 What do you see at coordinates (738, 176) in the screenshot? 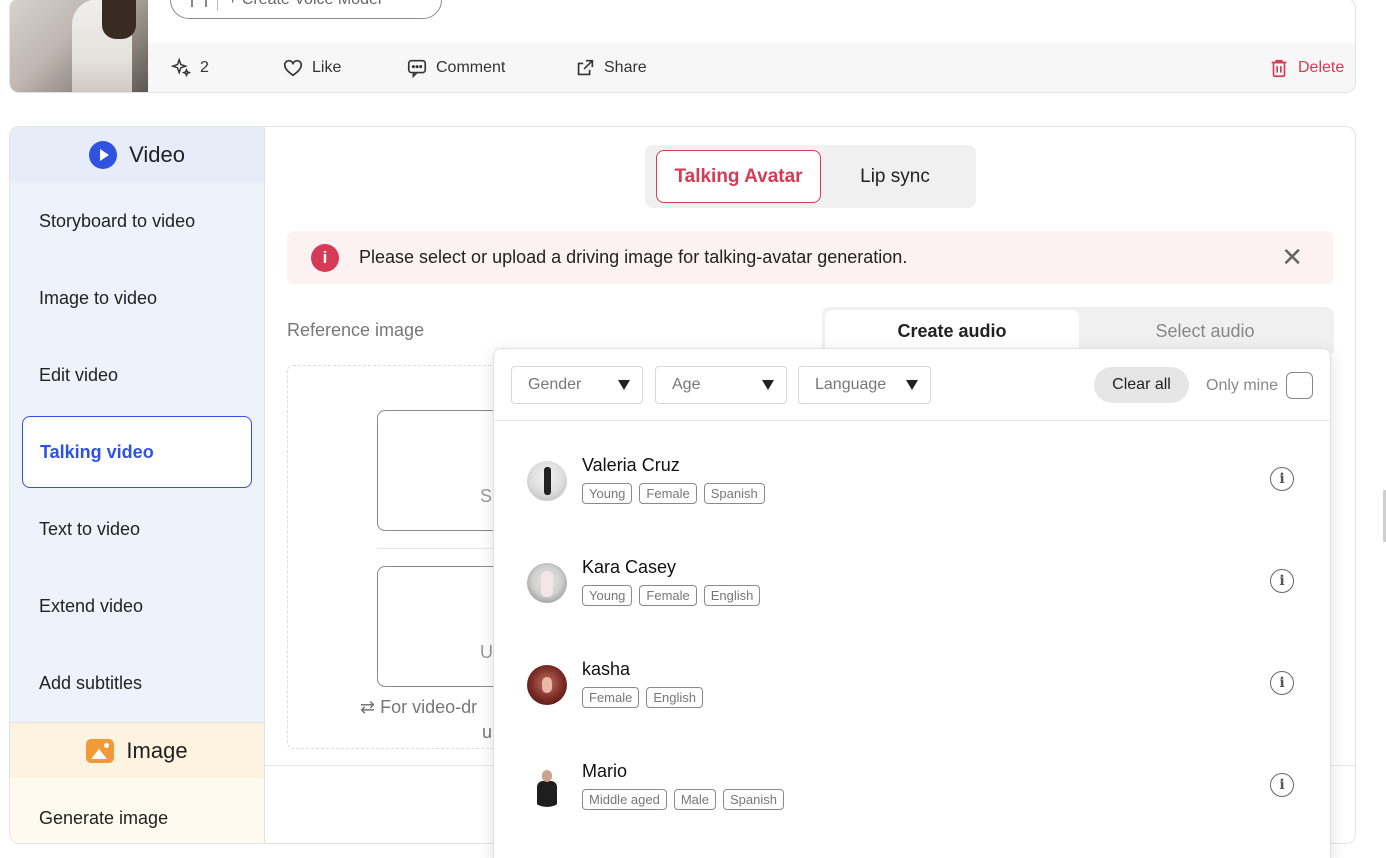
I see `talking-avatar-tab: Talking Avatar` at bounding box center [738, 176].